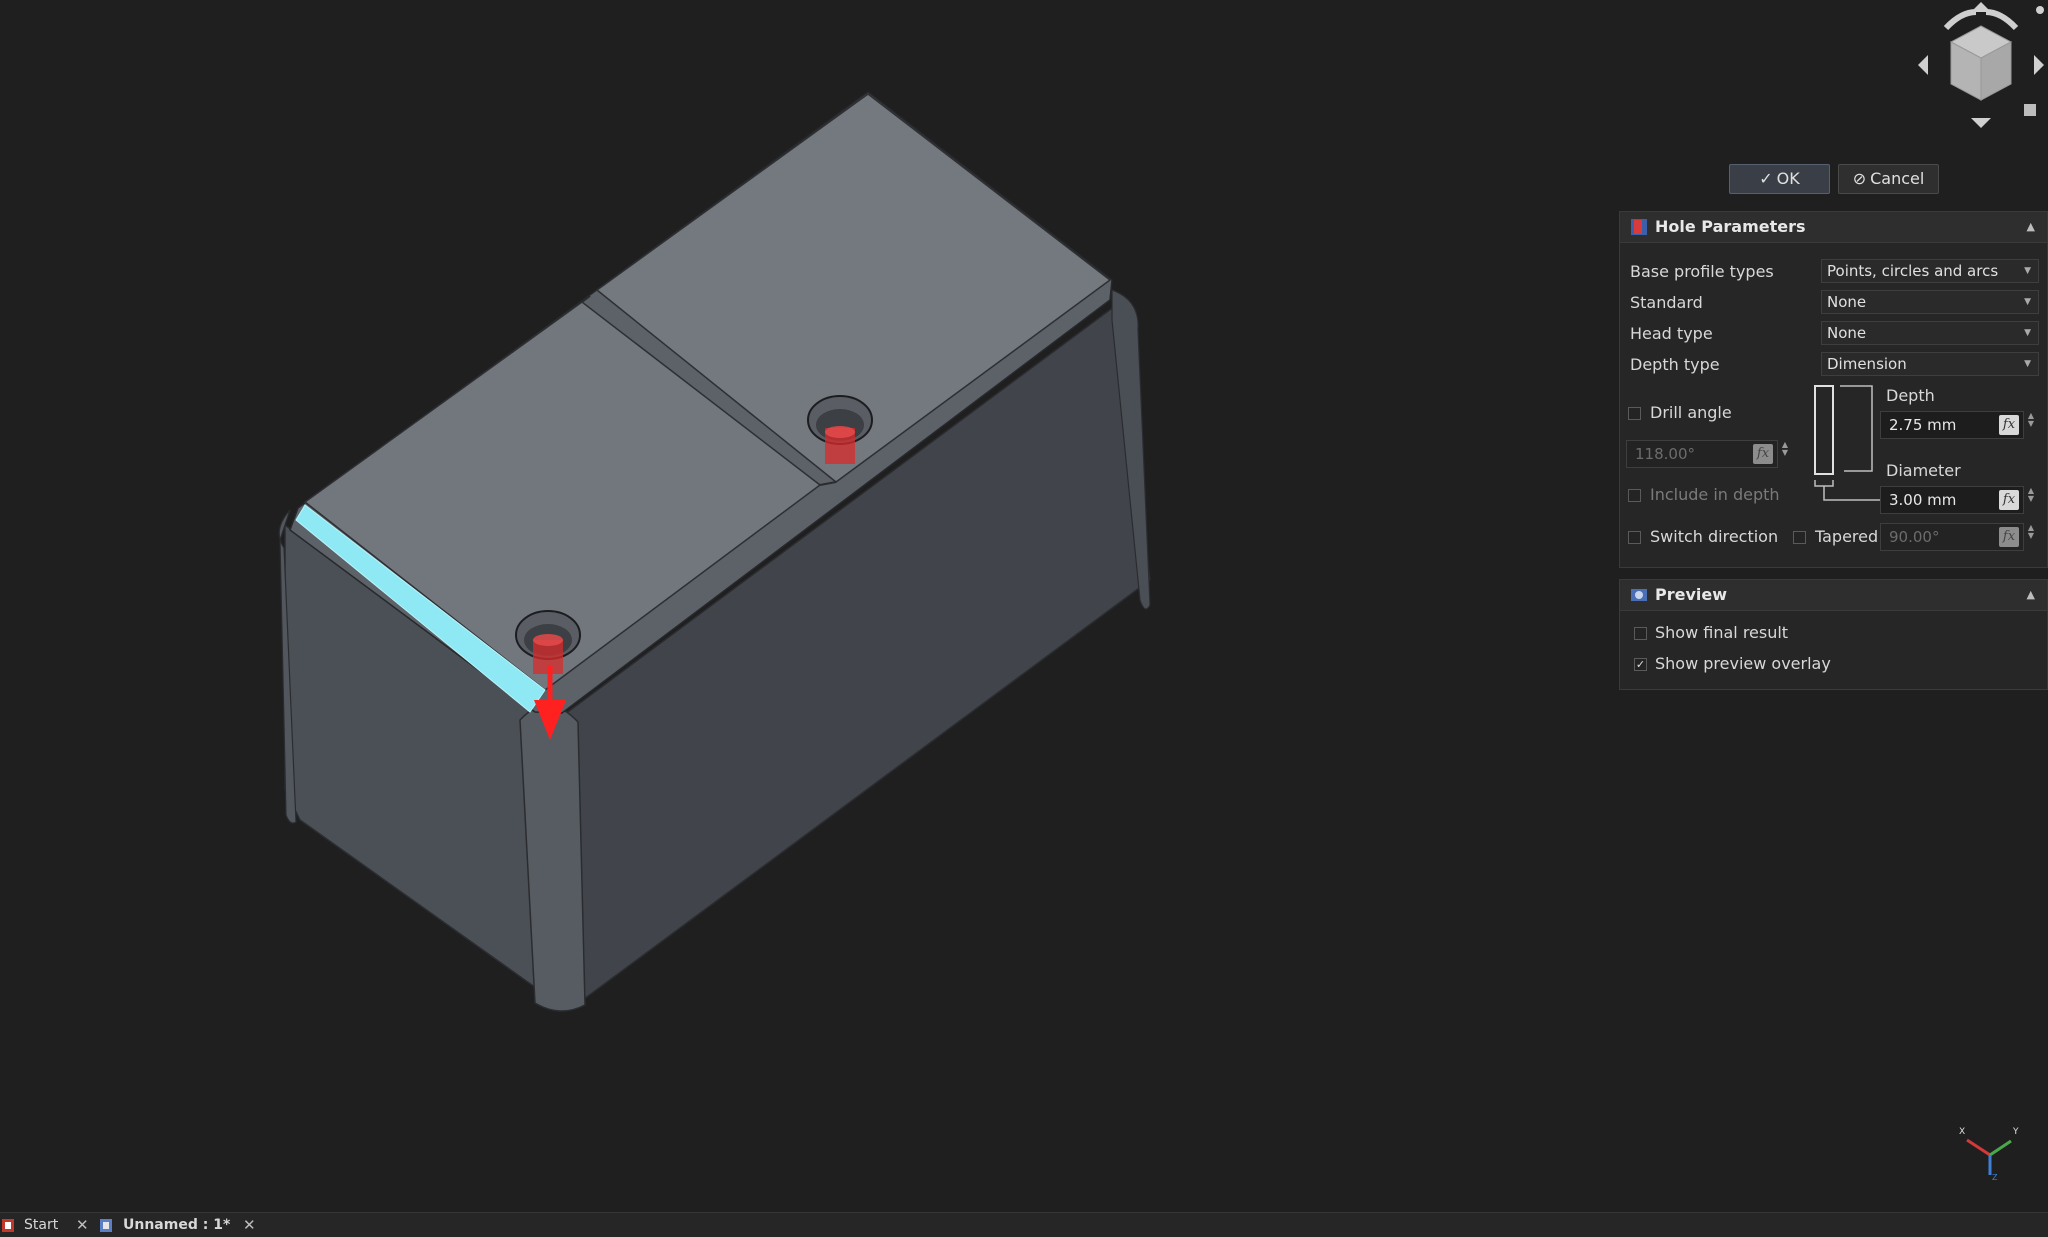 The image size is (2048, 1237). I want to click on switch-direction-checkbox, so click(1634, 537).